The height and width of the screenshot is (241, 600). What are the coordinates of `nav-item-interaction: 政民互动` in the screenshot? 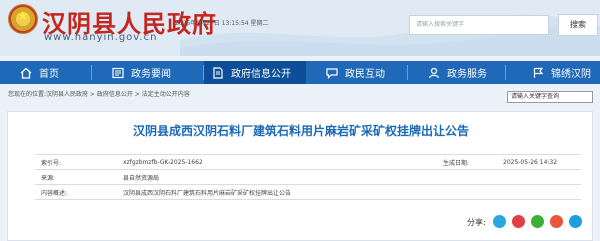 It's located at (357, 72).